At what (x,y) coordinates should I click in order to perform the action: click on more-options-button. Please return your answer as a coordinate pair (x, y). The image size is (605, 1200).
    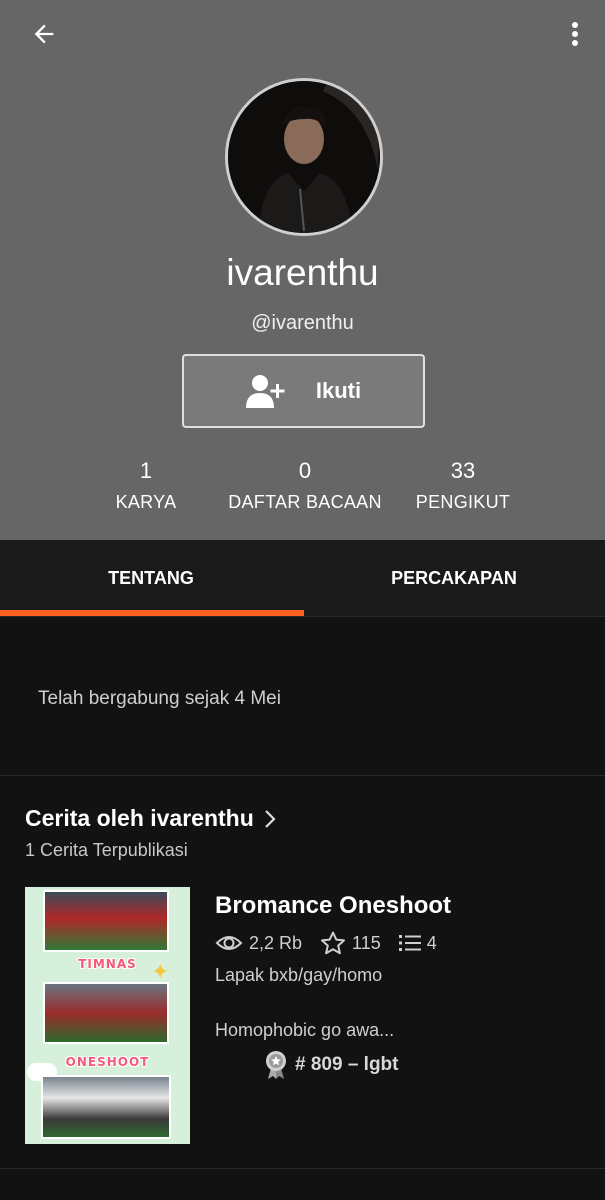
    Looking at the image, I should click on (575, 34).